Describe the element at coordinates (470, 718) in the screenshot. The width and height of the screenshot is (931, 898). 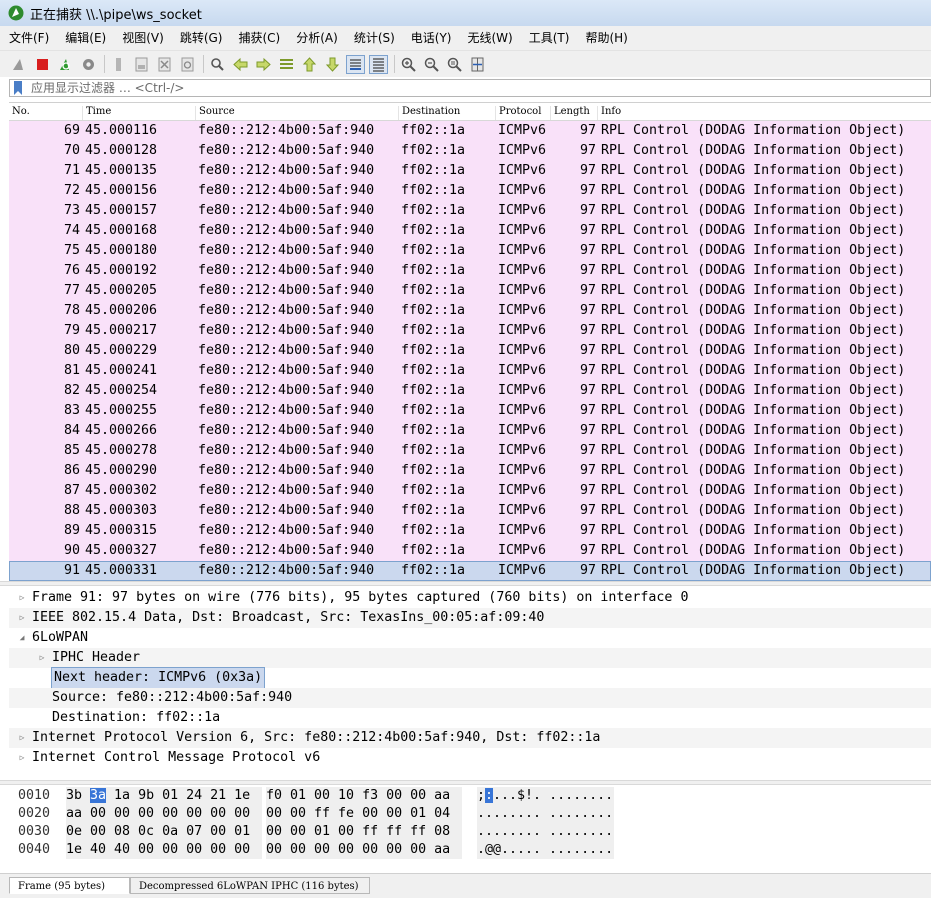
I see `detail-row: Destination: ff02::1a` at that location.